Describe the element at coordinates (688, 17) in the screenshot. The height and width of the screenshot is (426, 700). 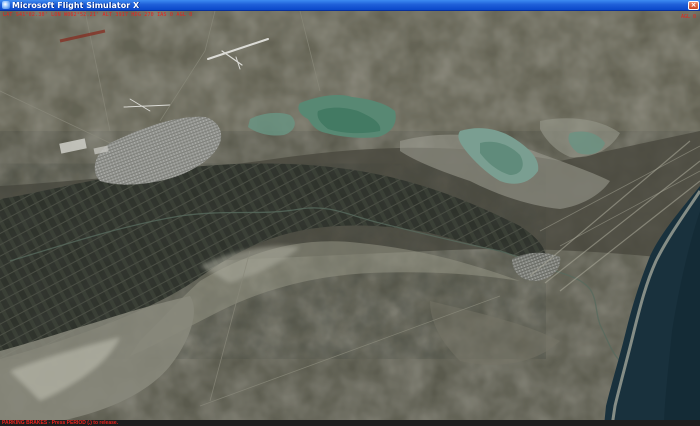
I see `hud-status-right: AGL 0` at that location.